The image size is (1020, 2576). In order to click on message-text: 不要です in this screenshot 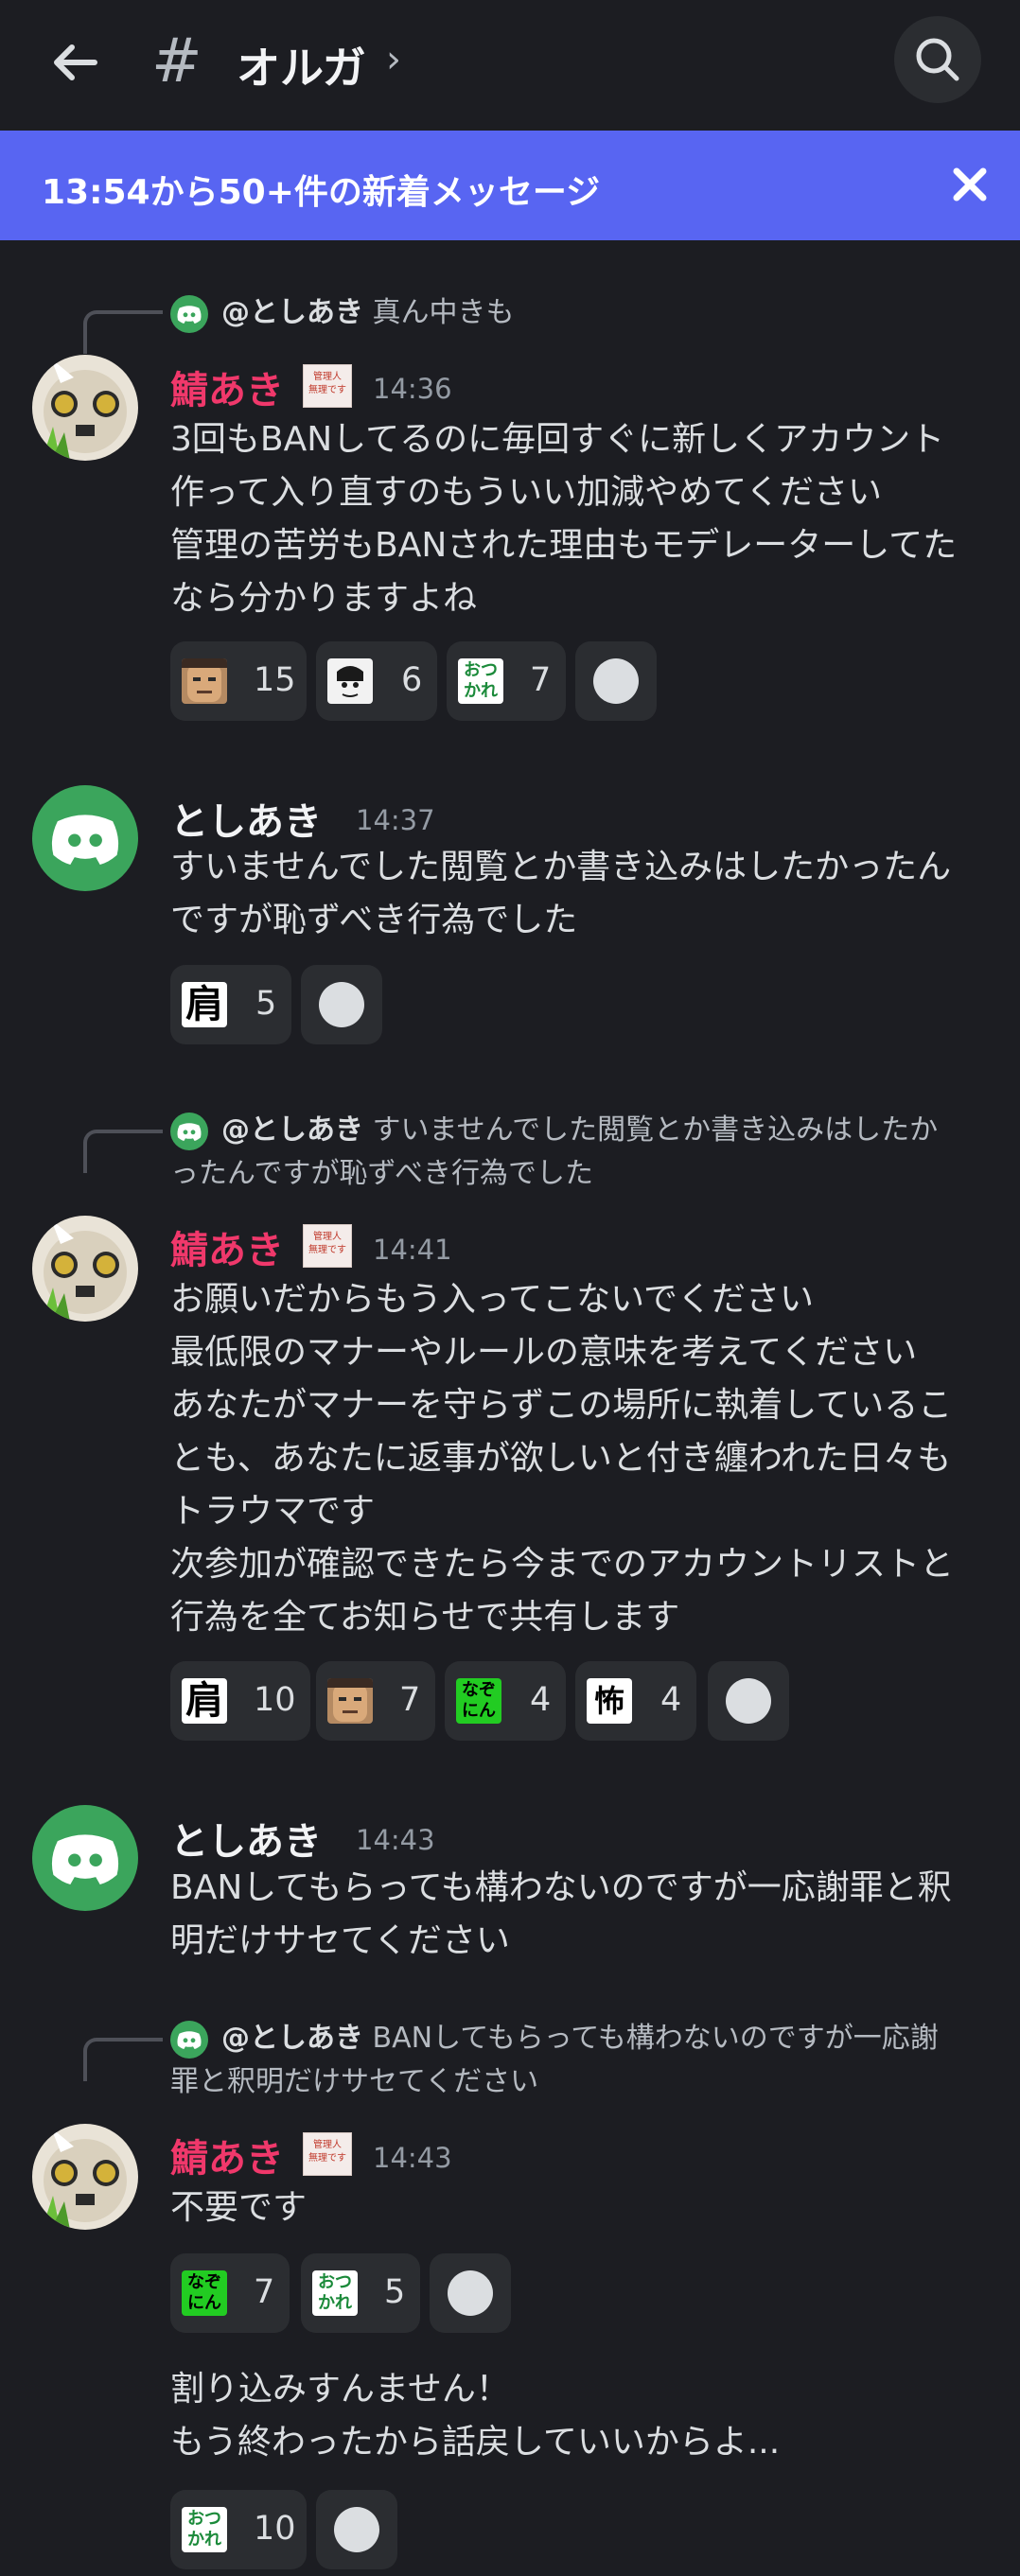, I will do `click(239, 2207)`.